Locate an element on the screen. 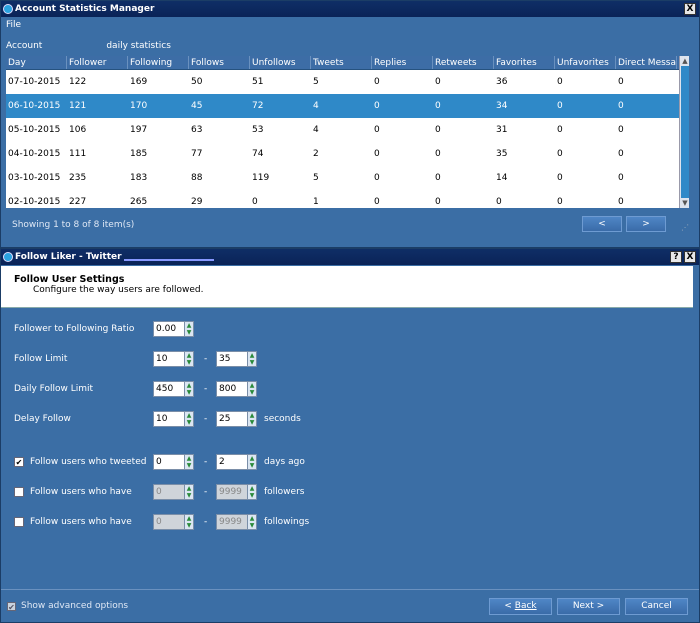 The height and width of the screenshot is (623, 700). table-cell: 34 is located at coordinates (502, 106).